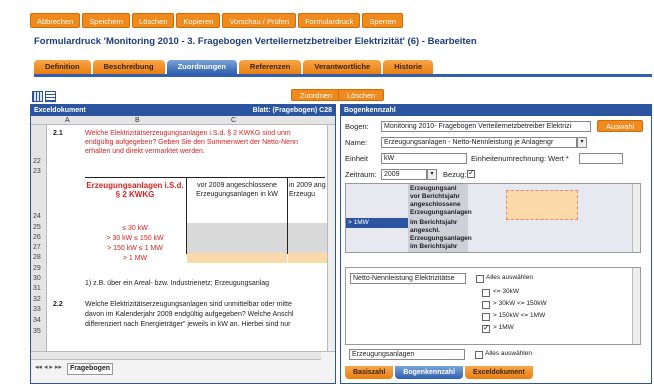 This screenshot has width=654, height=391. Describe the element at coordinates (408, 278) in the screenshot. I see `dimension-1-field: Netto-Nennleistung Elektrizitätse` at that location.